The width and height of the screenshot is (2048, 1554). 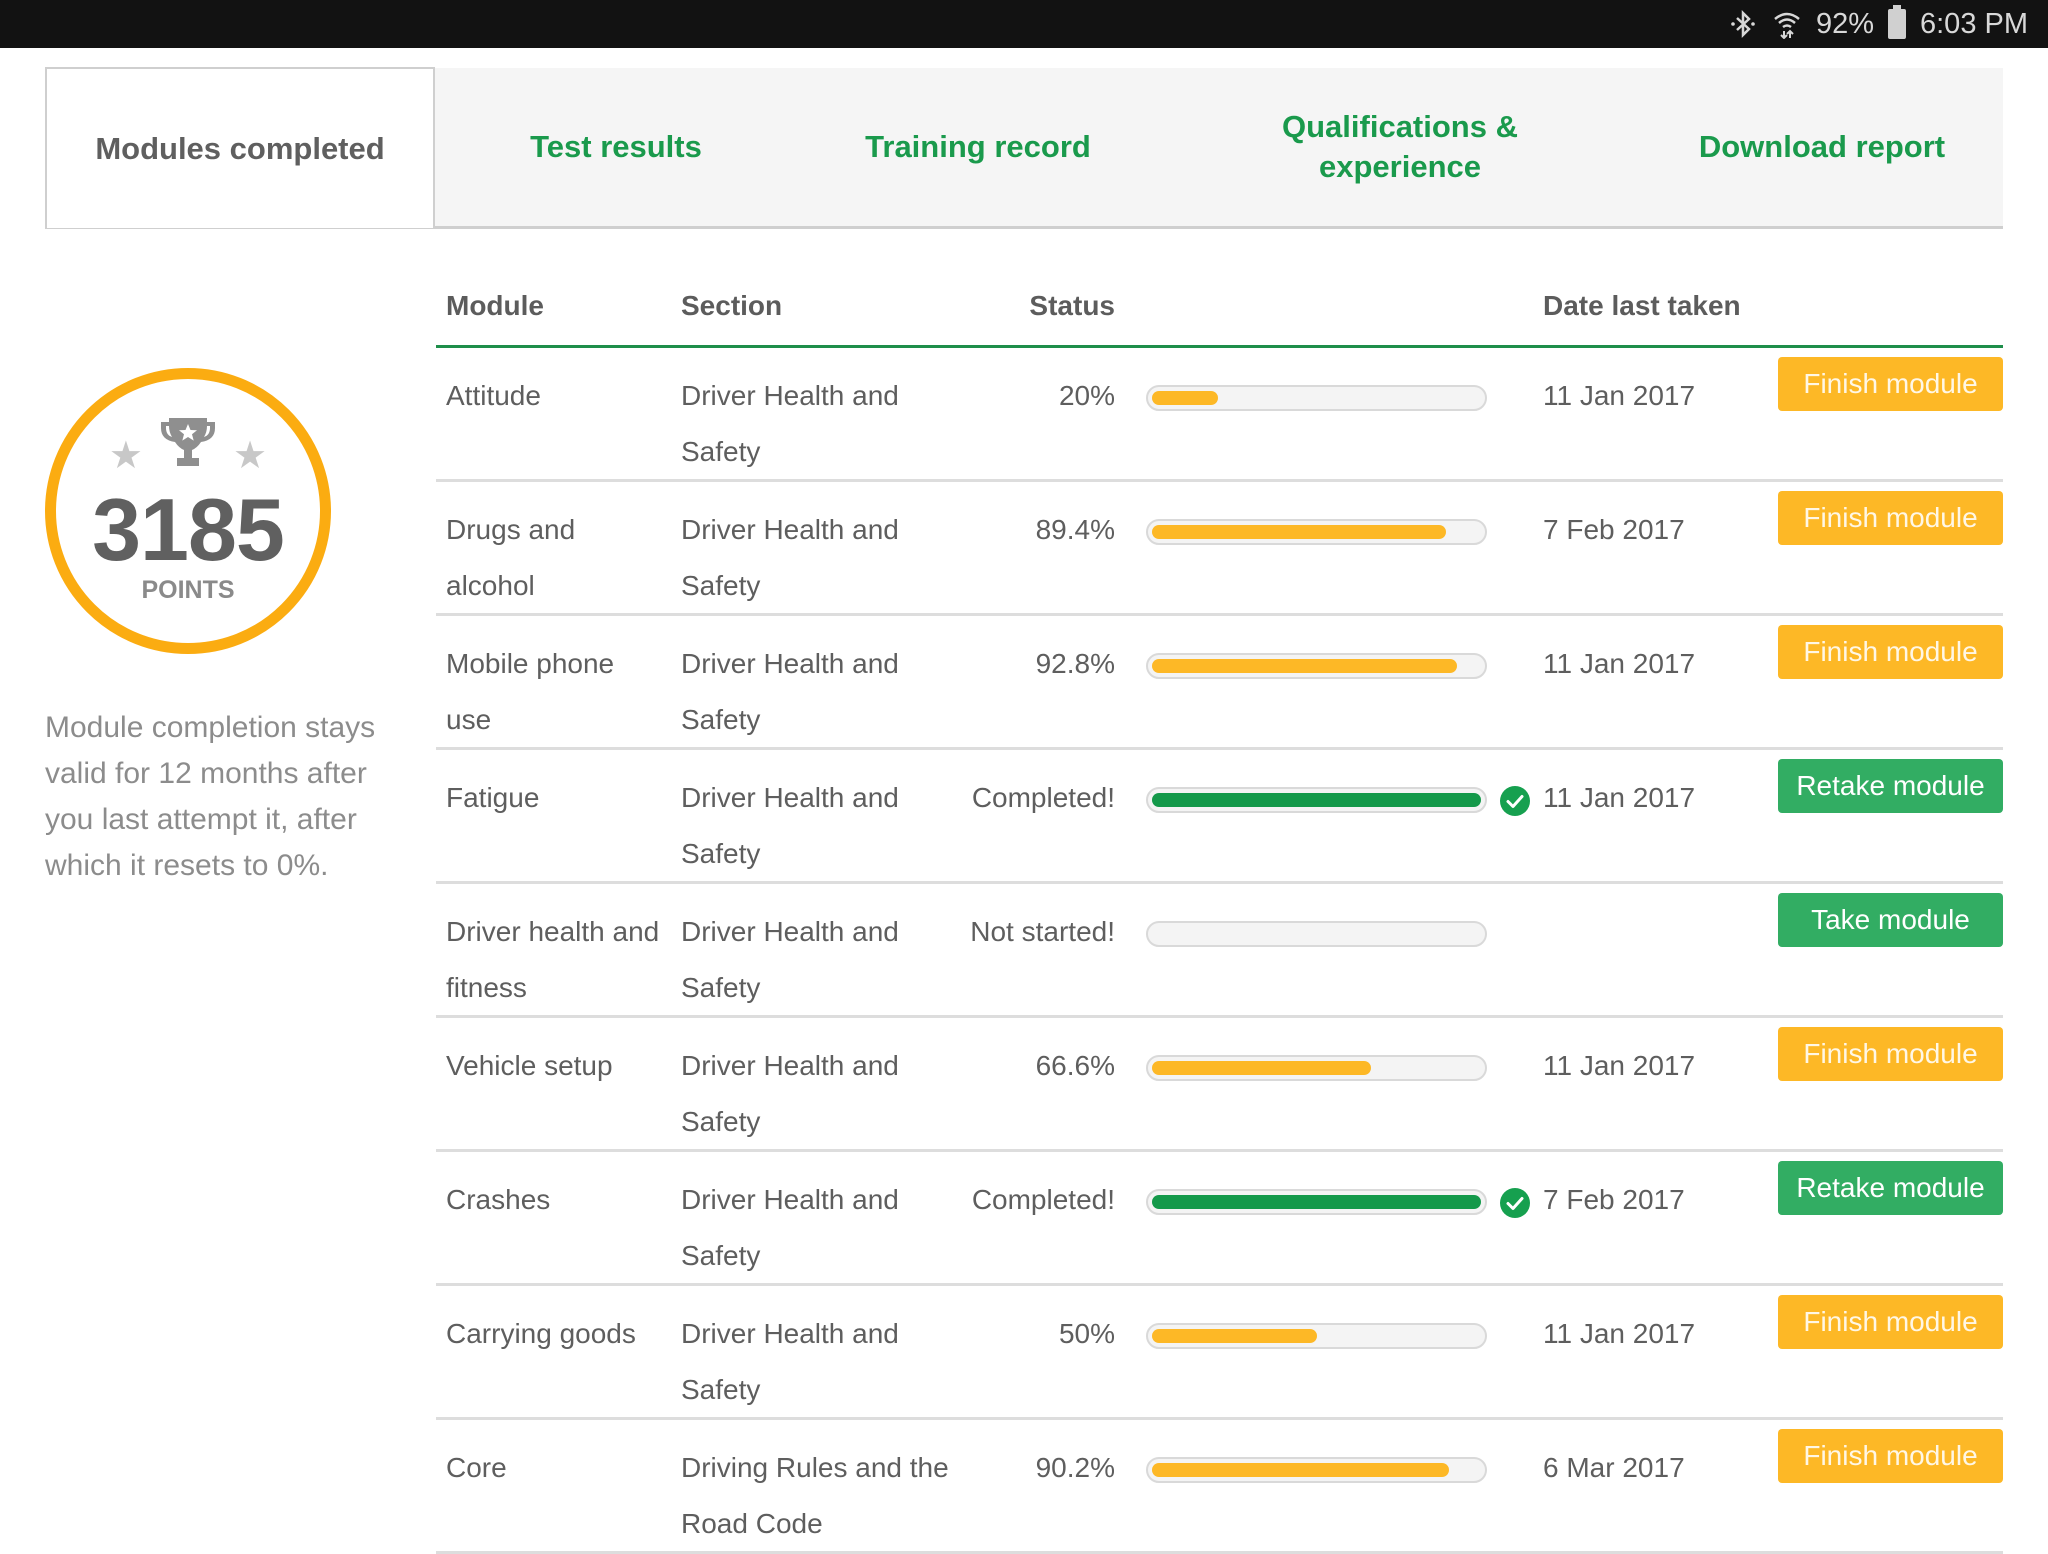 What do you see at coordinates (240, 147) in the screenshot?
I see `tab-modules-completed: Modules completed` at bounding box center [240, 147].